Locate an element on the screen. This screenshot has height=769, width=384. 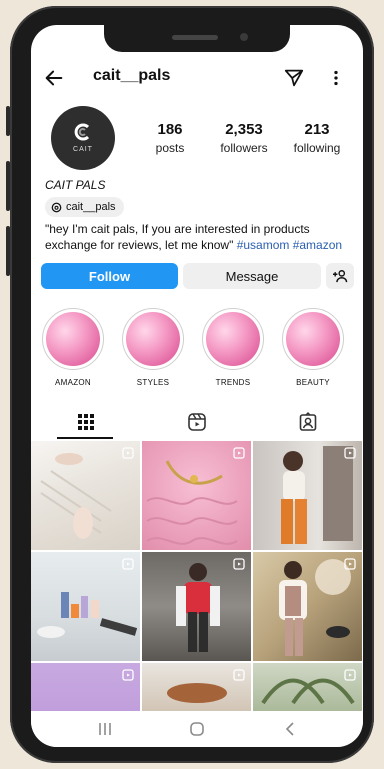
highlight-label: STYLES is located at coordinates (153, 382).